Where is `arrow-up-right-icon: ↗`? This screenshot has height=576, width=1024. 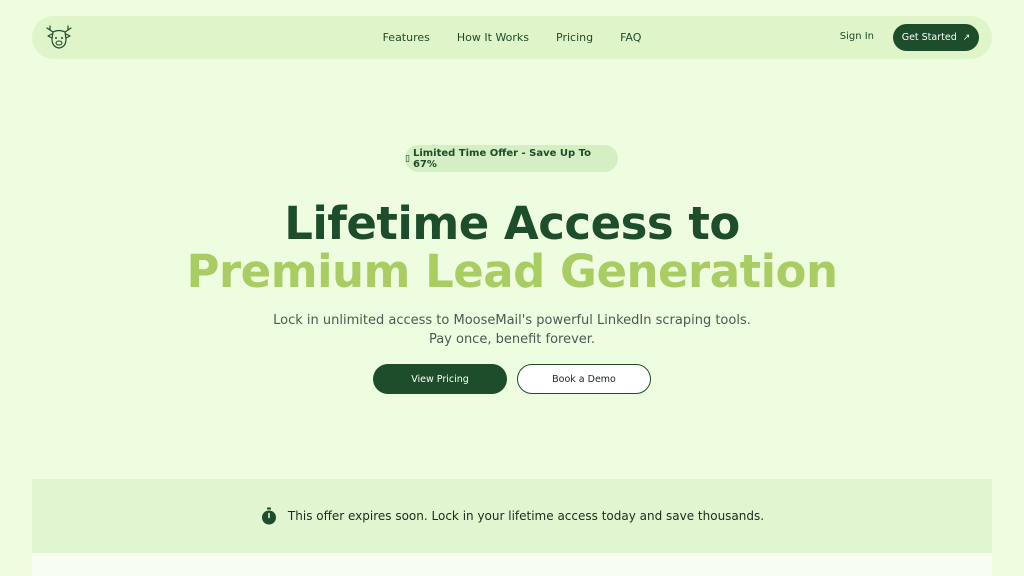 arrow-up-right-icon: ↗ is located at coordinates (966, 37).